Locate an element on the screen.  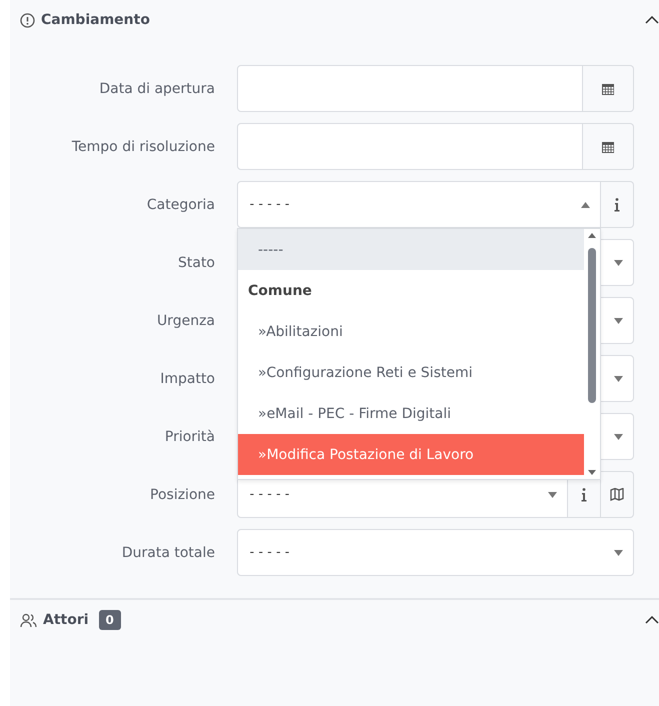
dropdown-option: »Abilitazioni is located at coordinates (411, 331).